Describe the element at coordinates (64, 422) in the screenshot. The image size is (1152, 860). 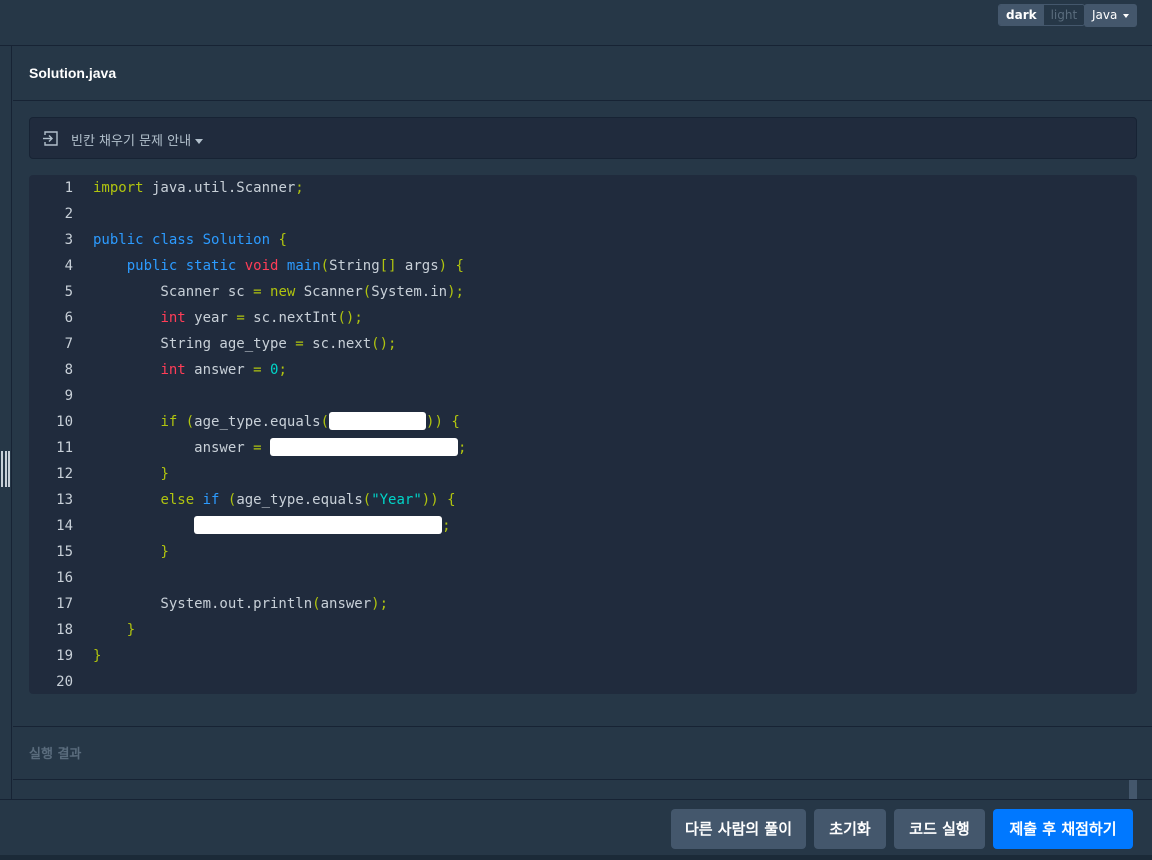
I see `line-number: 10` at that location.